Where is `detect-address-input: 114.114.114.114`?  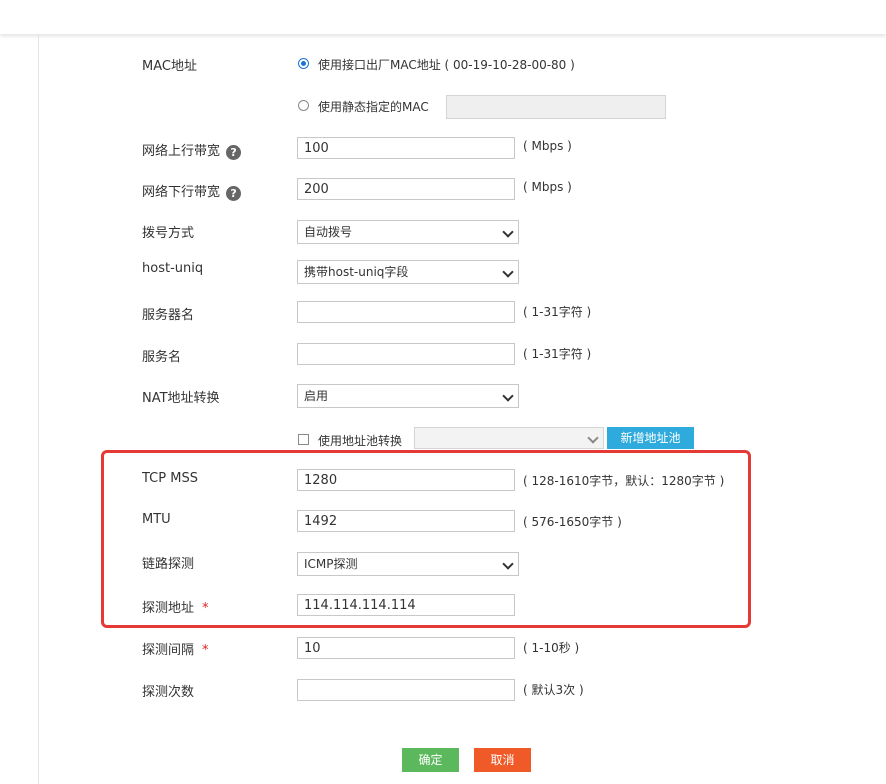
detect-address-input: 114.114.114.114 is located at coordinates (406, 605).